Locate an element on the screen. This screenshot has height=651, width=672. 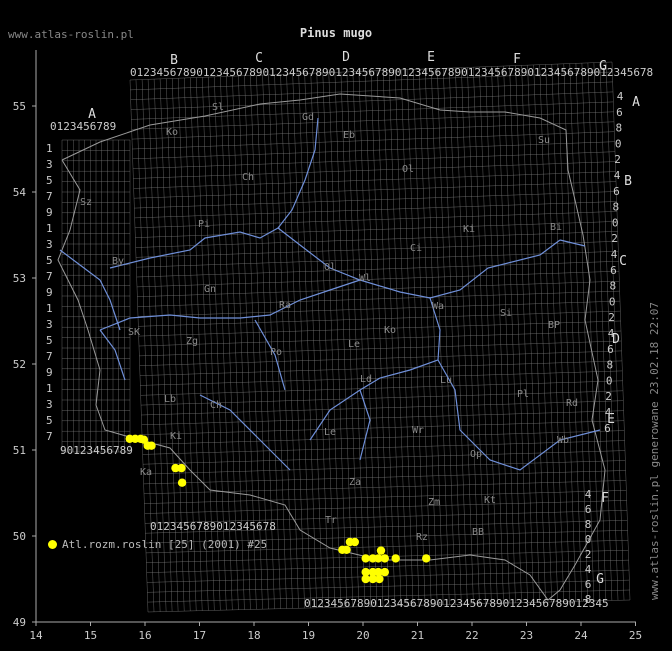
x-tick-label: 15 is located at coordinates (90, 635).